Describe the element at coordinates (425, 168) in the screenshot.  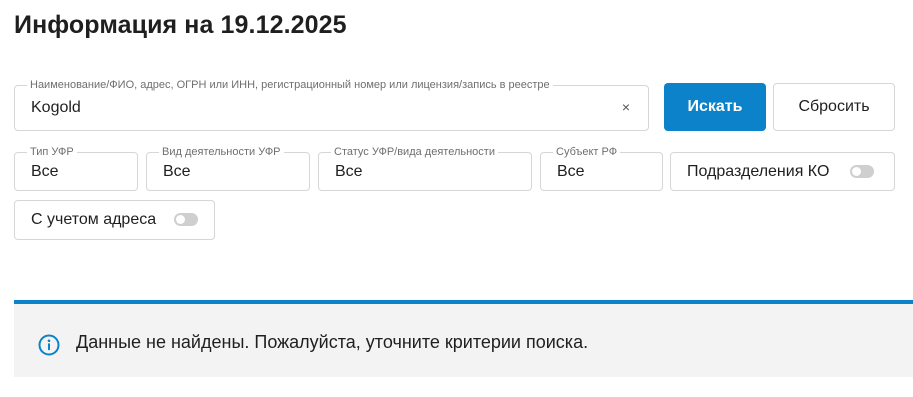
I see `filter-status: Статус УФР/вида деятельности Все` at that location.